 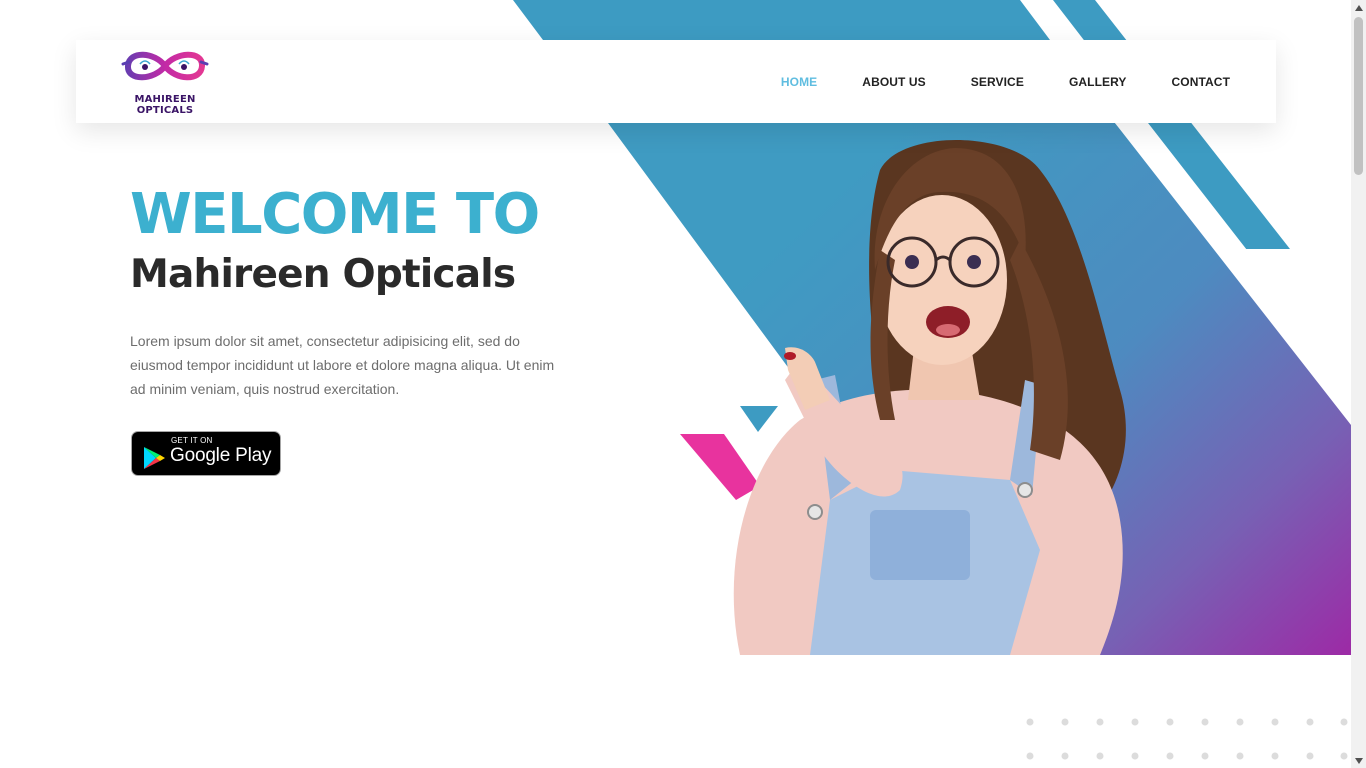 I want to click on scrollbar-thumb, so click(x=1358, y=96).